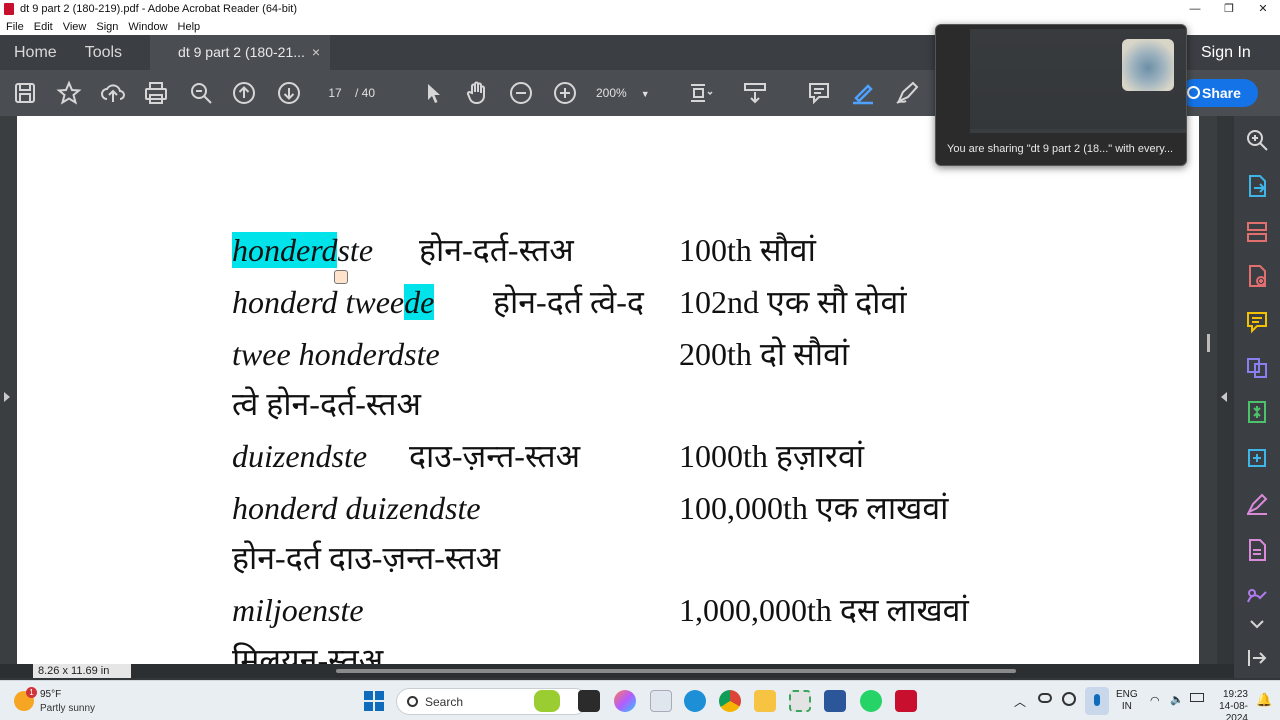 The image size is (1280, 720). What do you see at coordinates (341, 277) in the screenshot?
I see `text-cursor` at bounding box center [341, 277].